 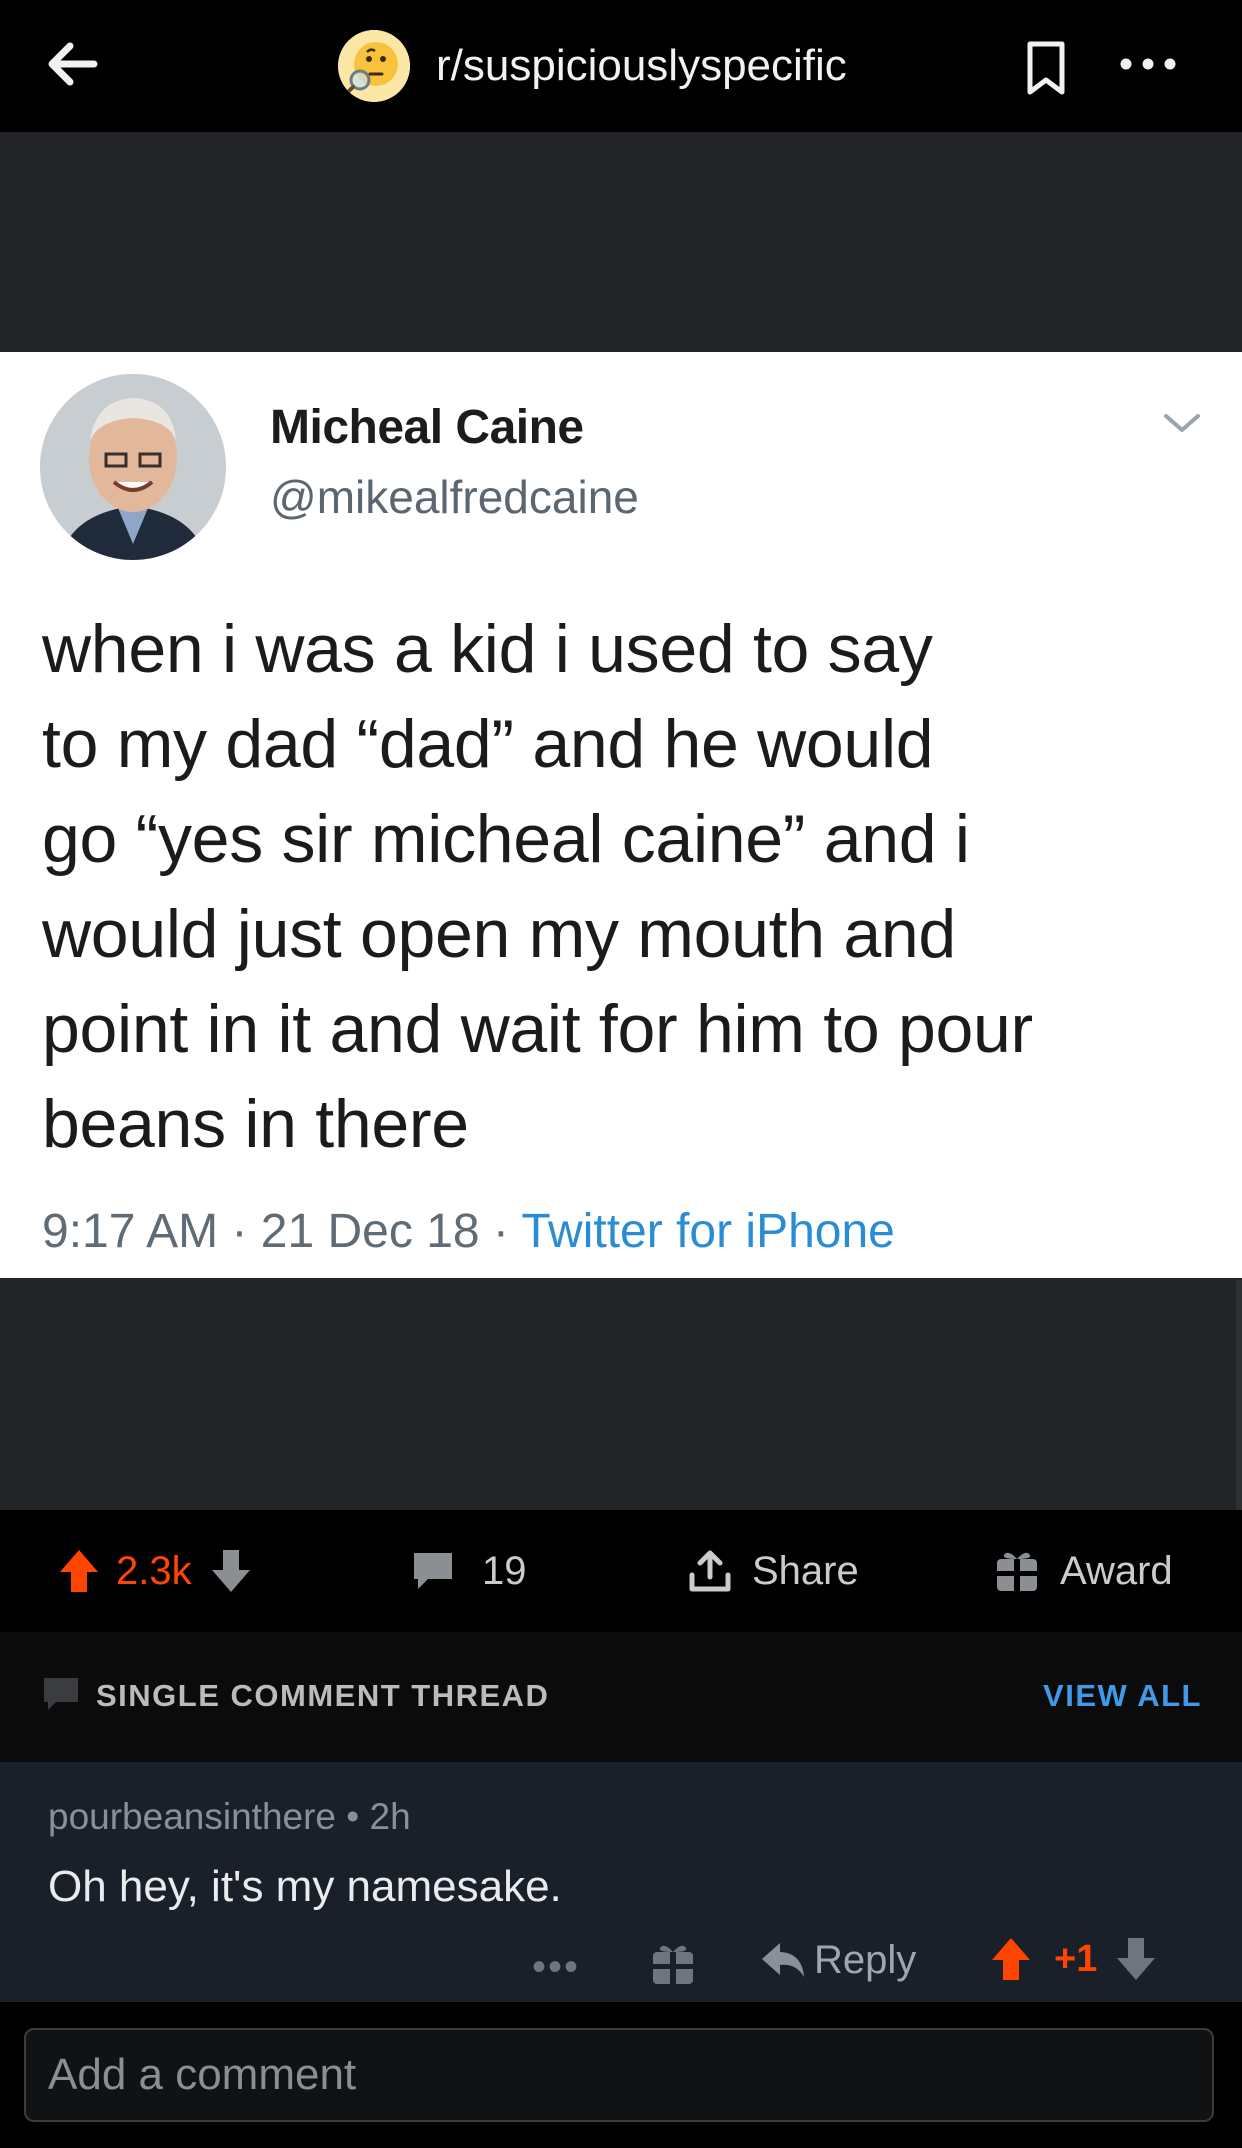 I want to click on back-button, so click(x=72, y=64).